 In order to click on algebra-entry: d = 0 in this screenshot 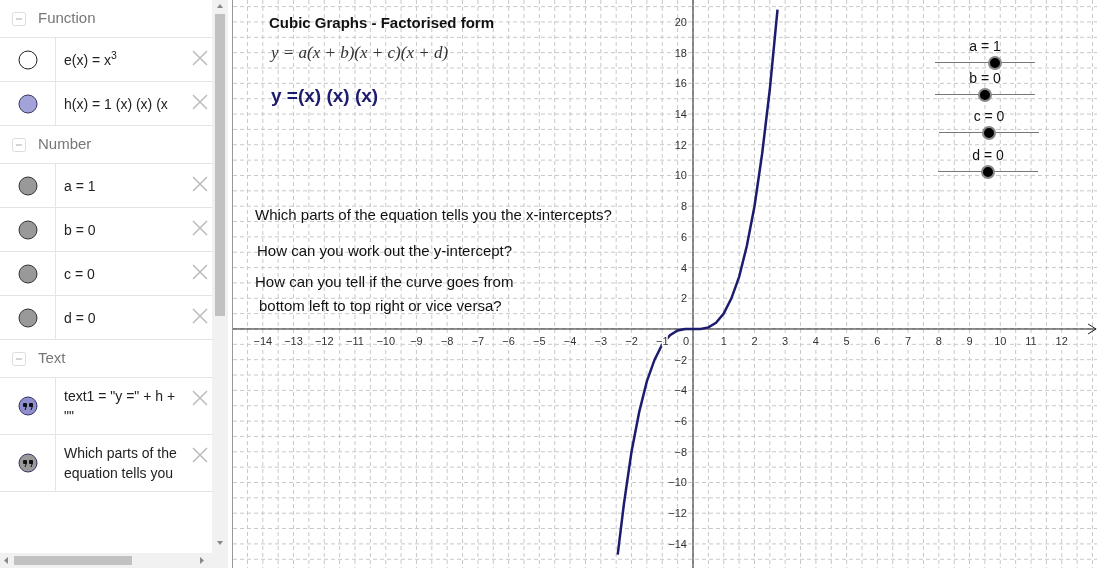, I will do `click(126, 317)`.